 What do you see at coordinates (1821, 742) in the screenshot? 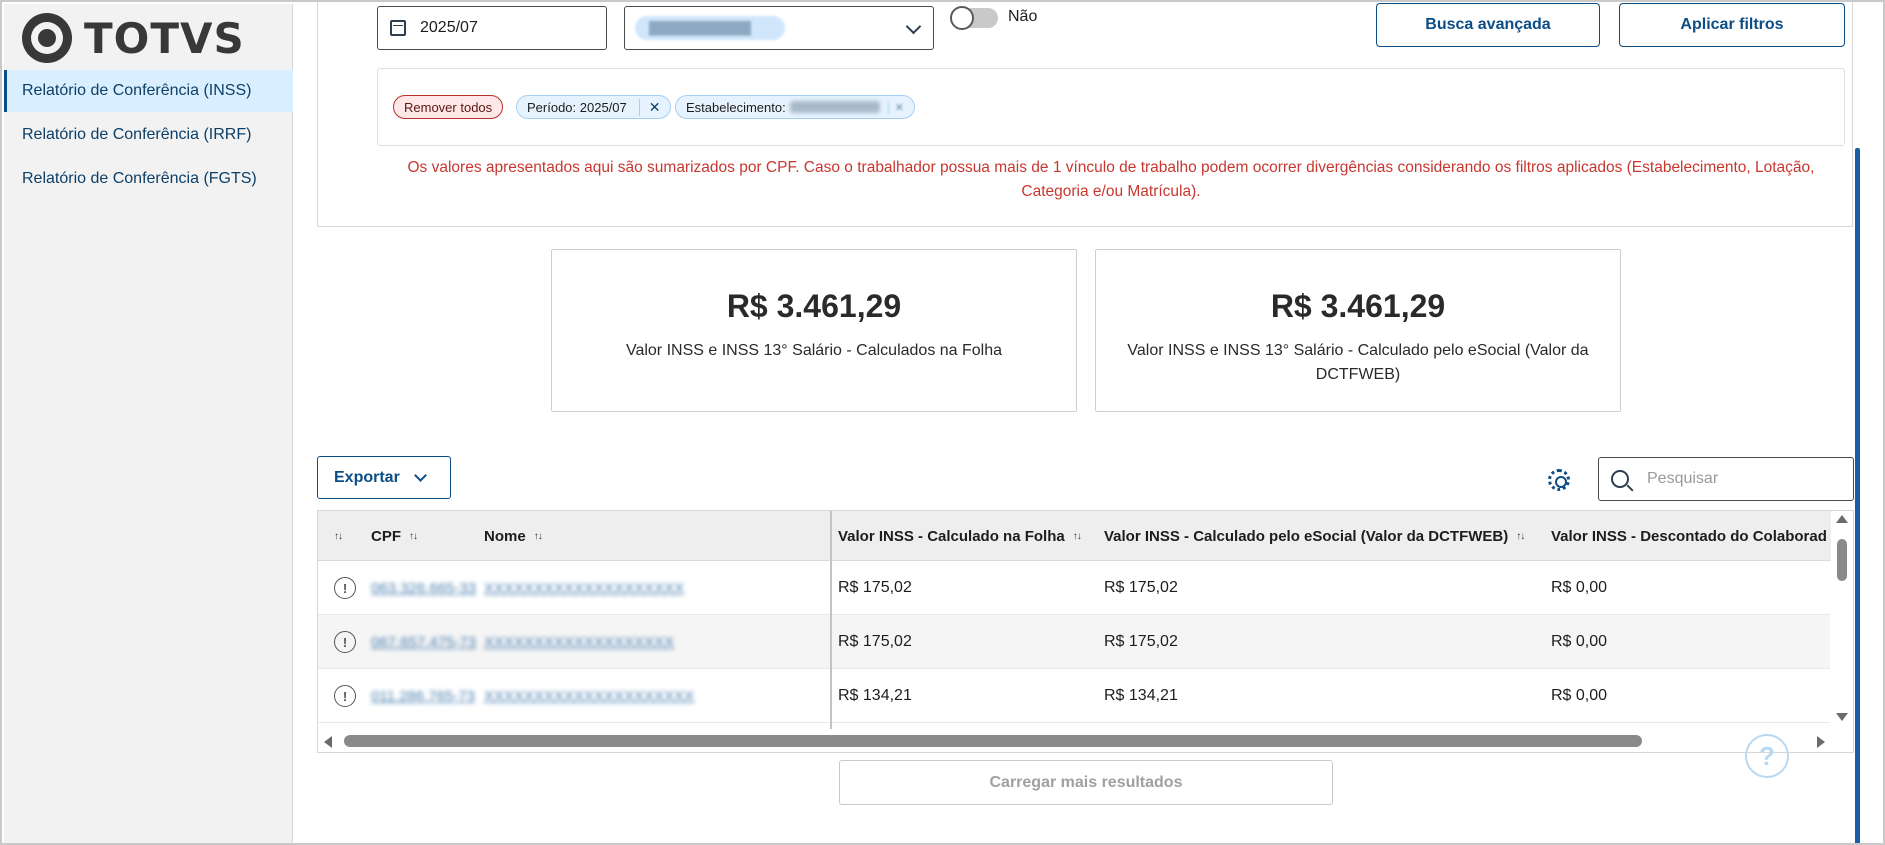
I see `scroll-right-arrow-icon` at bounding box center [1821, 742].